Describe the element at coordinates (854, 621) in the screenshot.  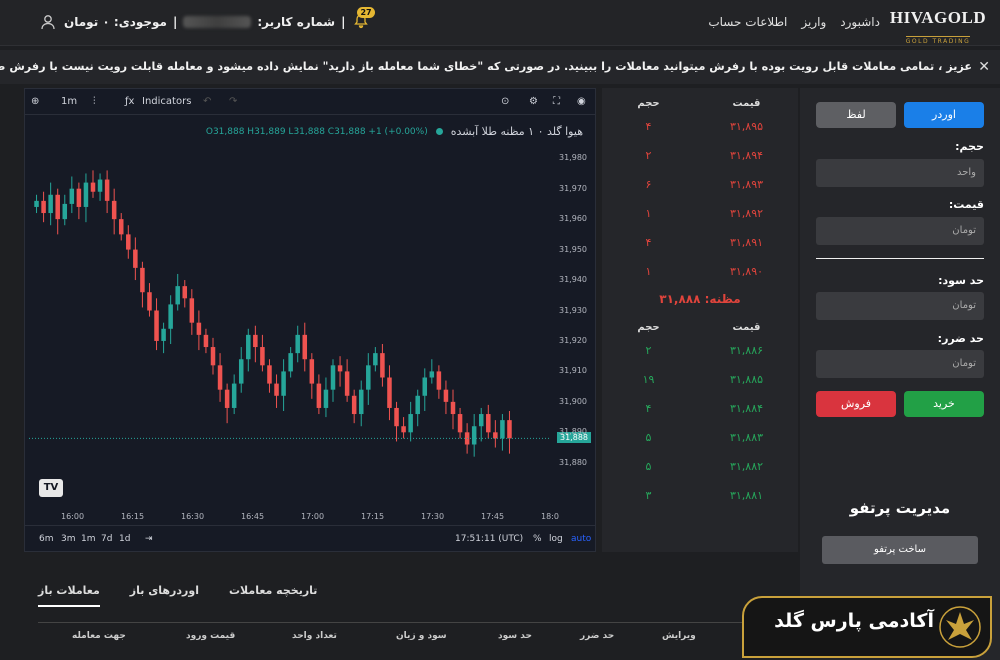
I see `academy-text: آکادمی پارس گلد` at that location.